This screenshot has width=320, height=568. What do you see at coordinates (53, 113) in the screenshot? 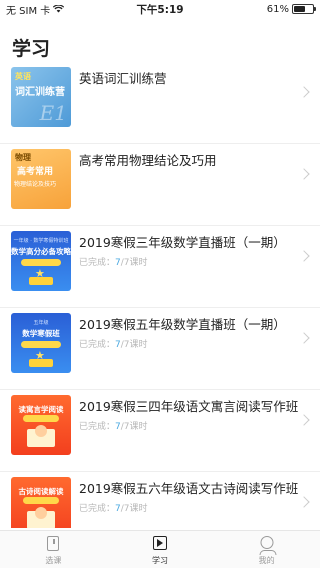
I see `thumb-letters: E1` at bounding box center [53, 113].